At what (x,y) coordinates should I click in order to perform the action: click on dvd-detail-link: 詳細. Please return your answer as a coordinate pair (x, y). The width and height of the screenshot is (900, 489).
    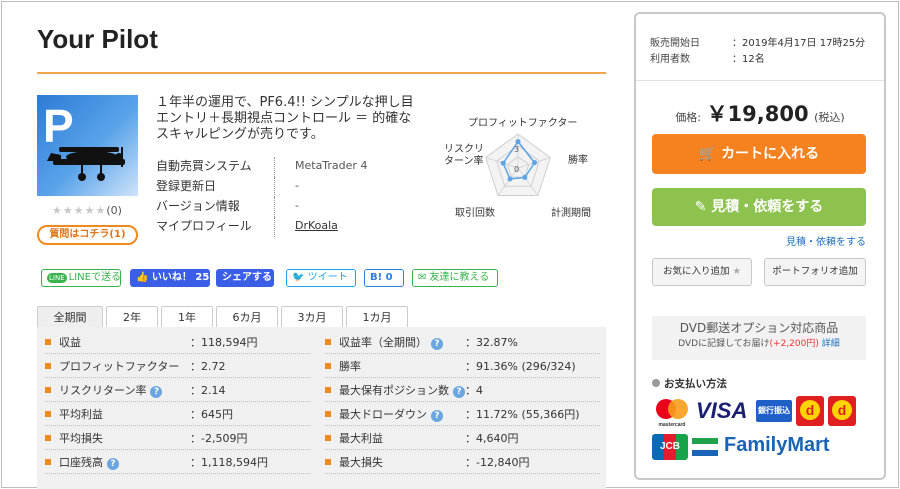
    Looking at the image, I should click on (831, 344).